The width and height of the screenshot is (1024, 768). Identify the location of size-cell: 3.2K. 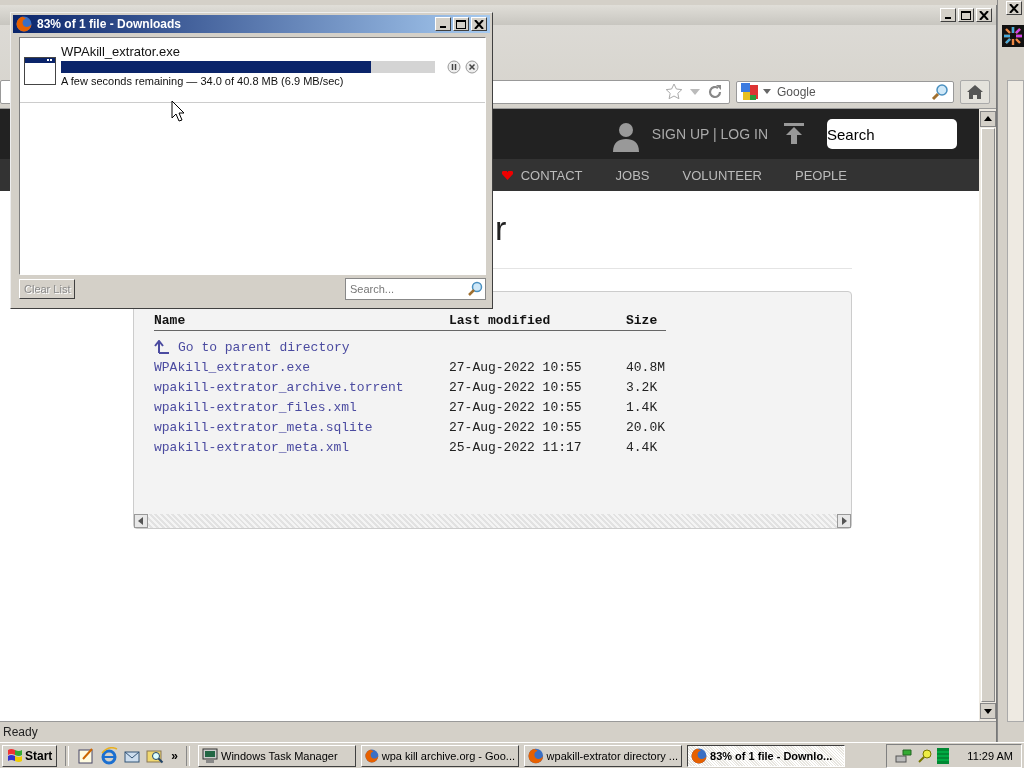
(642, 387).